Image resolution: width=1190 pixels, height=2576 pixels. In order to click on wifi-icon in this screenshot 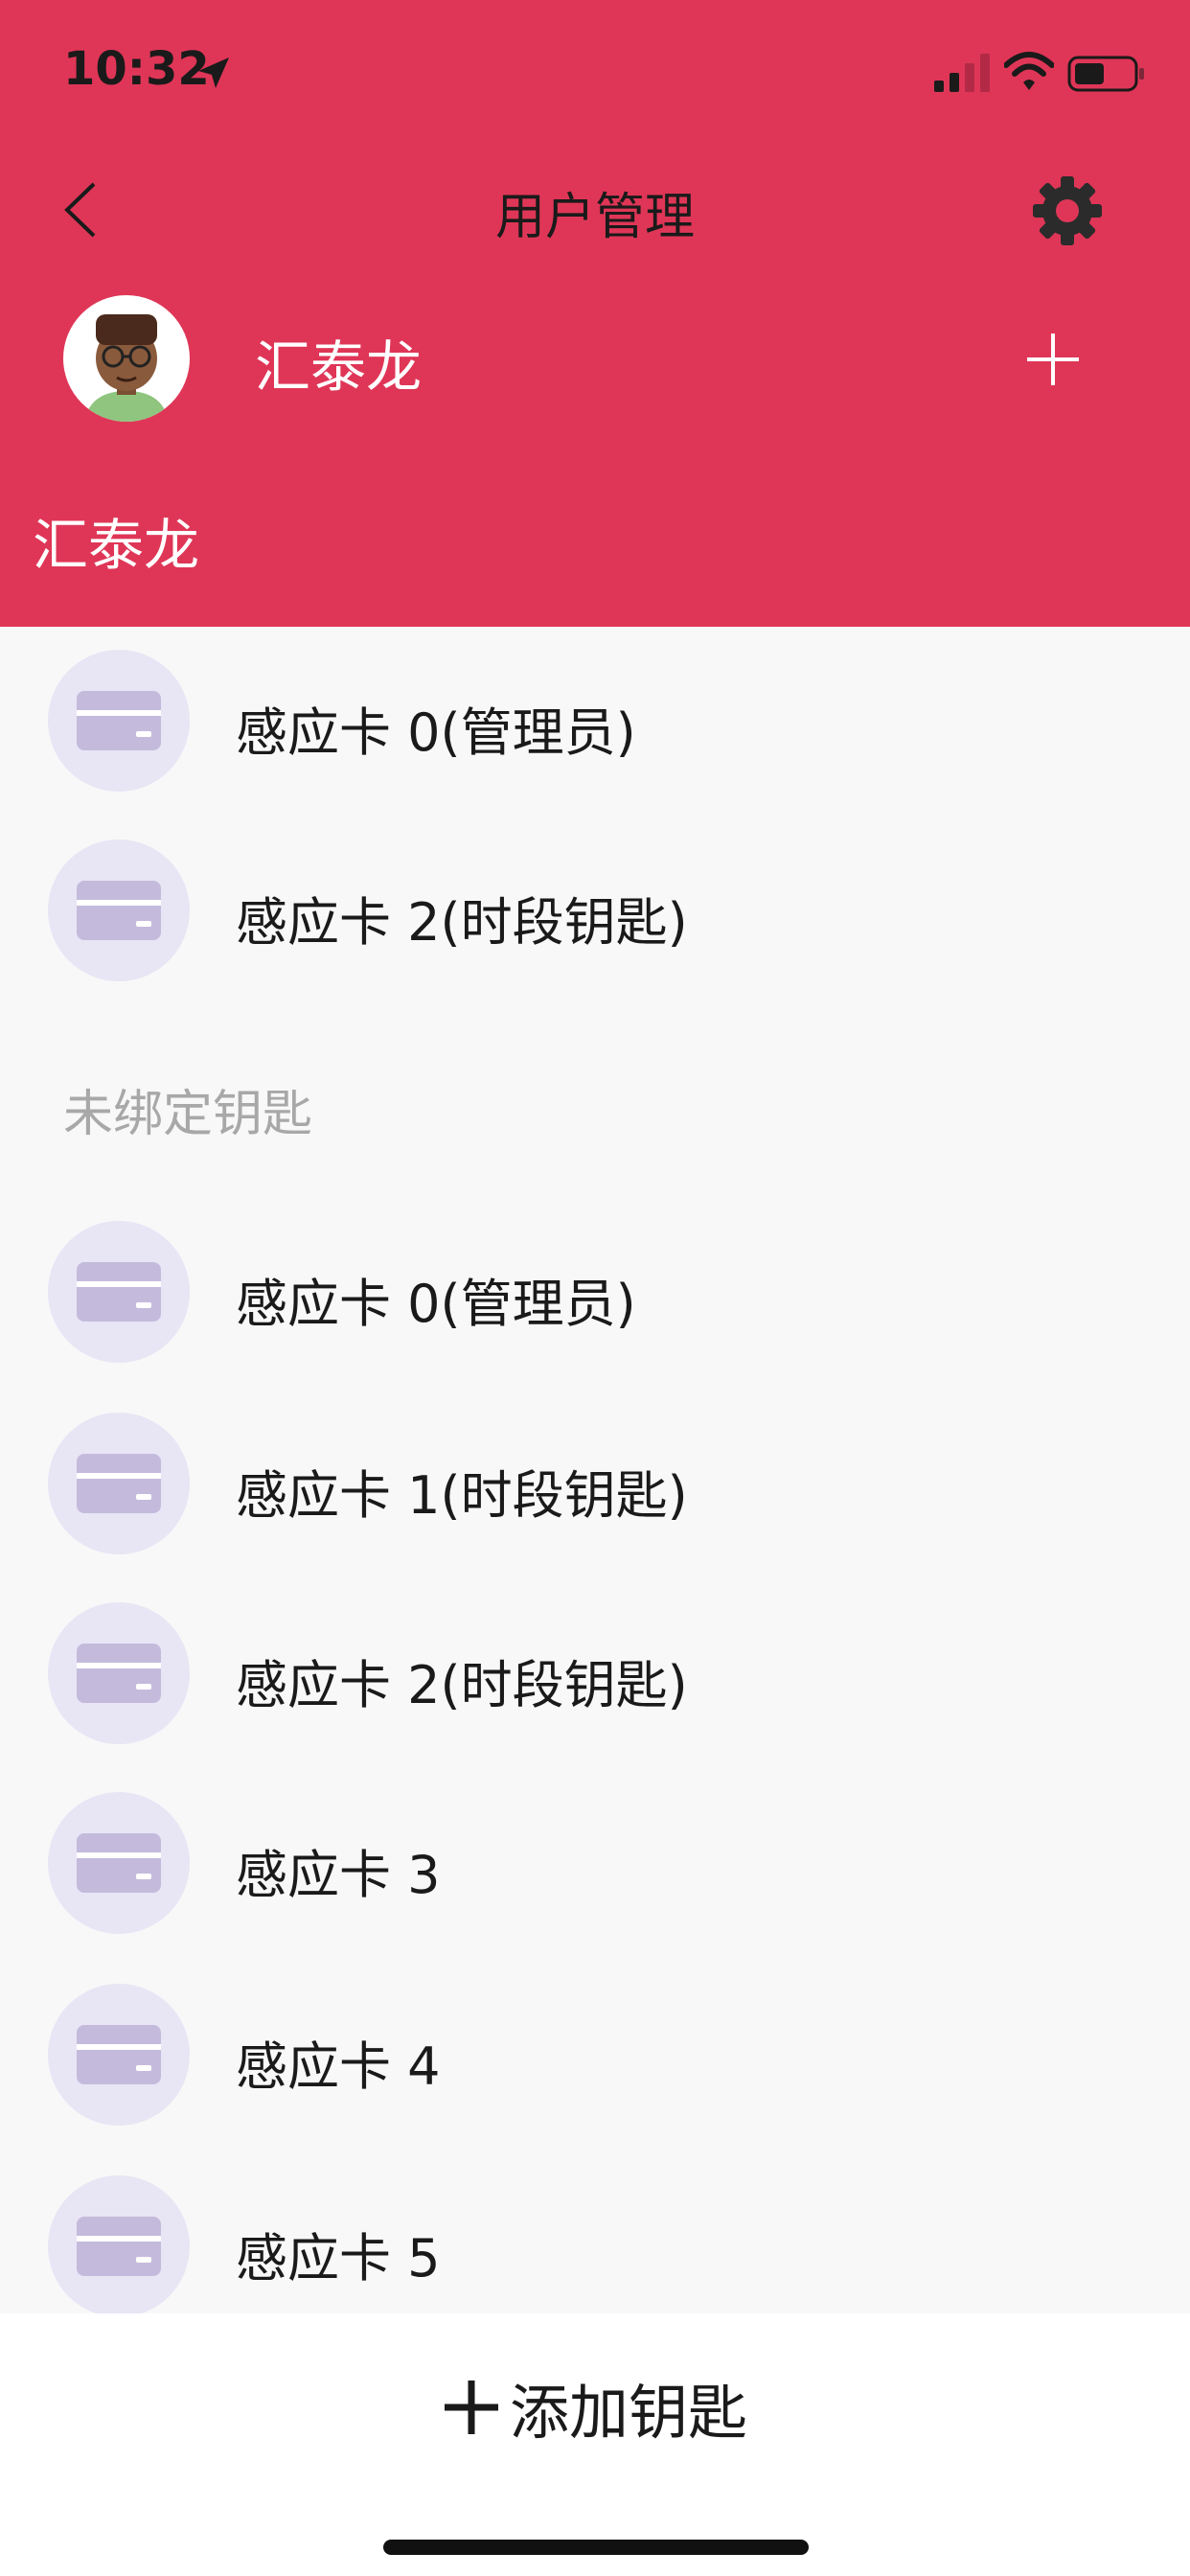, I will do `click(1029, 71)`.